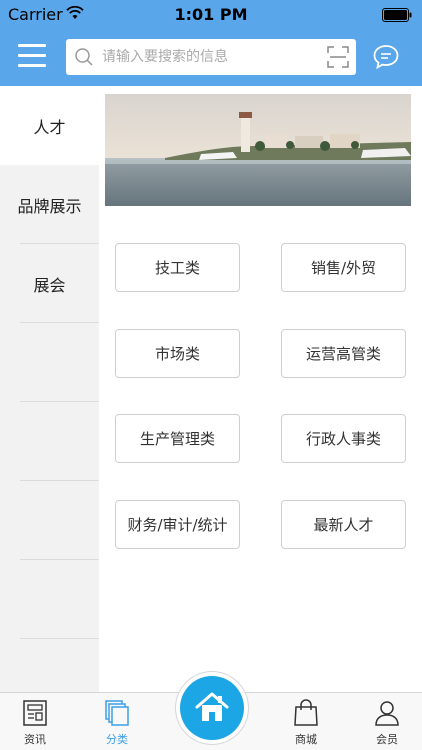  I want to click on search-icon, so click(84, 57).